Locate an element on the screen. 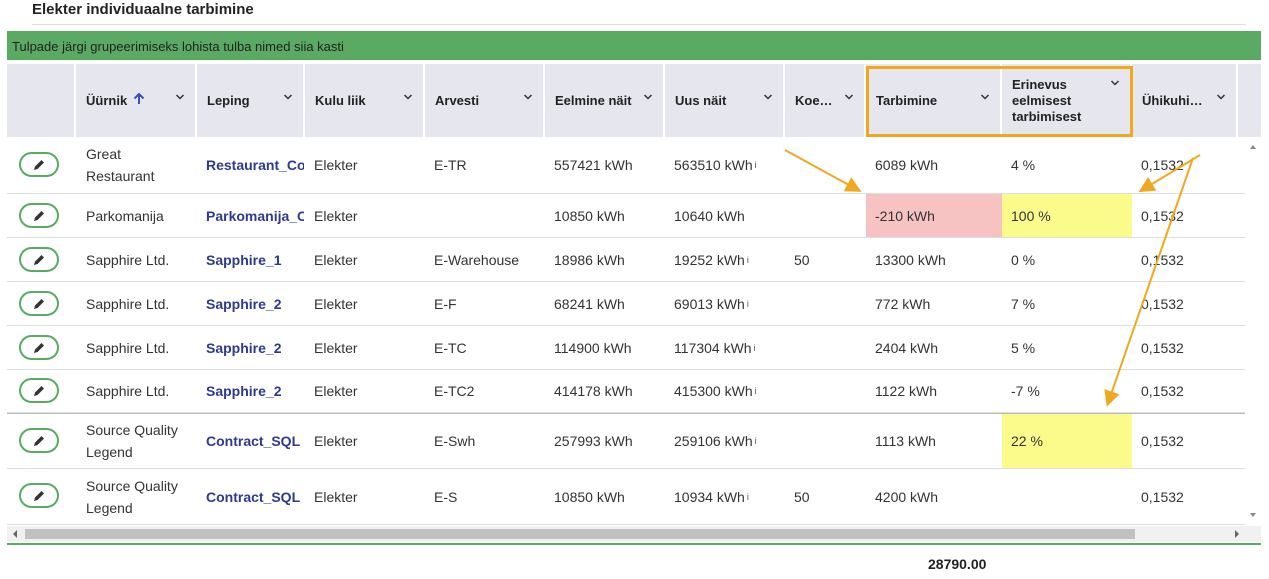  scroll-left-icon is located at coordinates (15, 534).